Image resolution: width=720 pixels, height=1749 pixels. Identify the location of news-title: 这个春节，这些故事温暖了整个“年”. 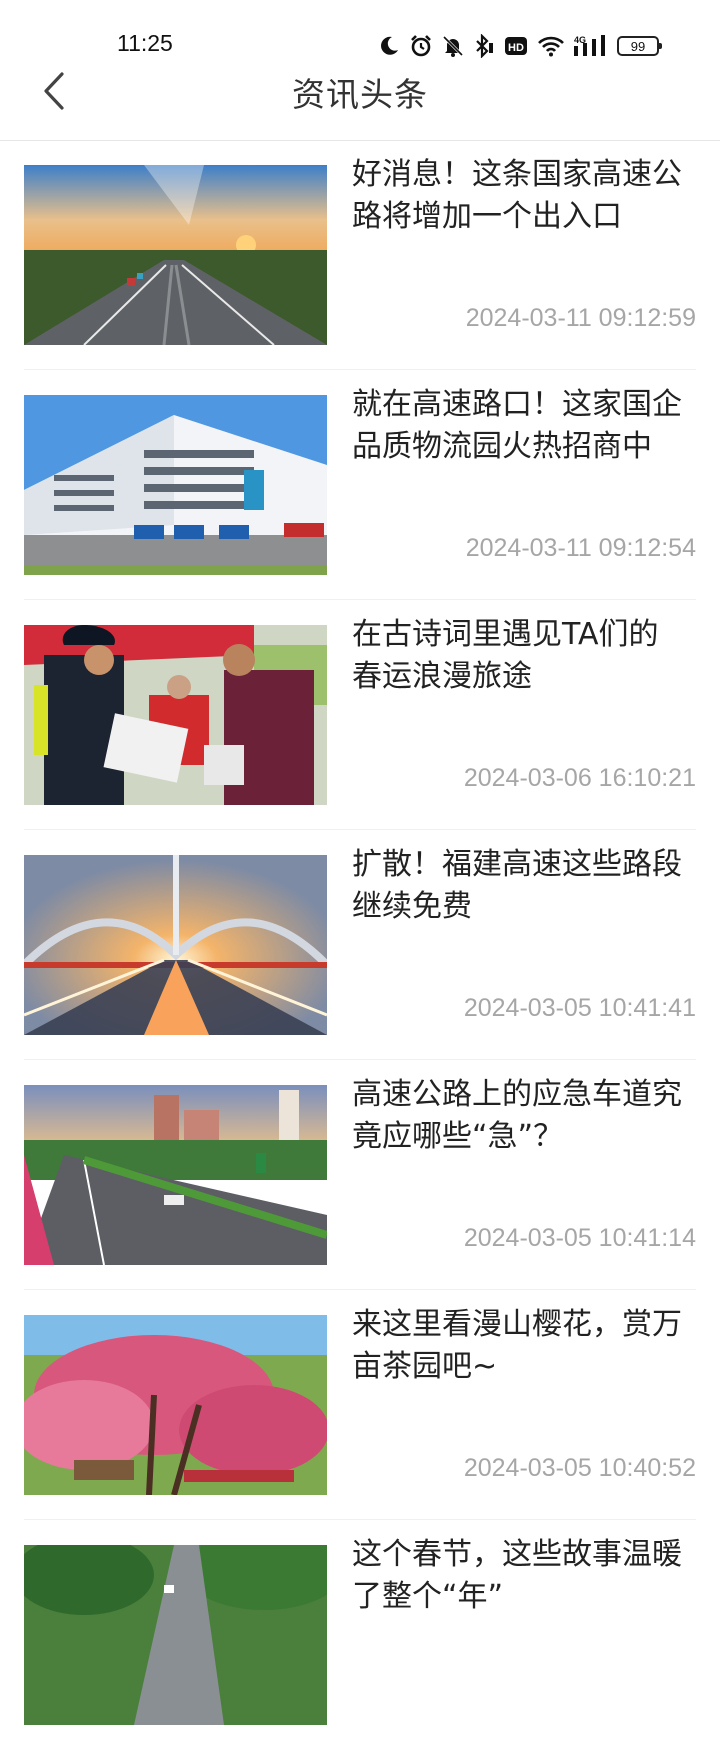
(517, 1575).